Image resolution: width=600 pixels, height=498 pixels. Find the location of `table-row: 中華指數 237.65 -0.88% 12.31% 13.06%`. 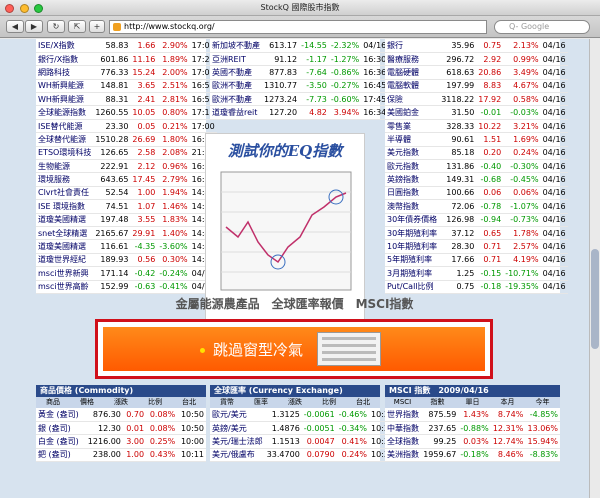

table-row: 中華指數 237.65 -0.88% 12.31% 13.06% is located at coordinates (472, 428).